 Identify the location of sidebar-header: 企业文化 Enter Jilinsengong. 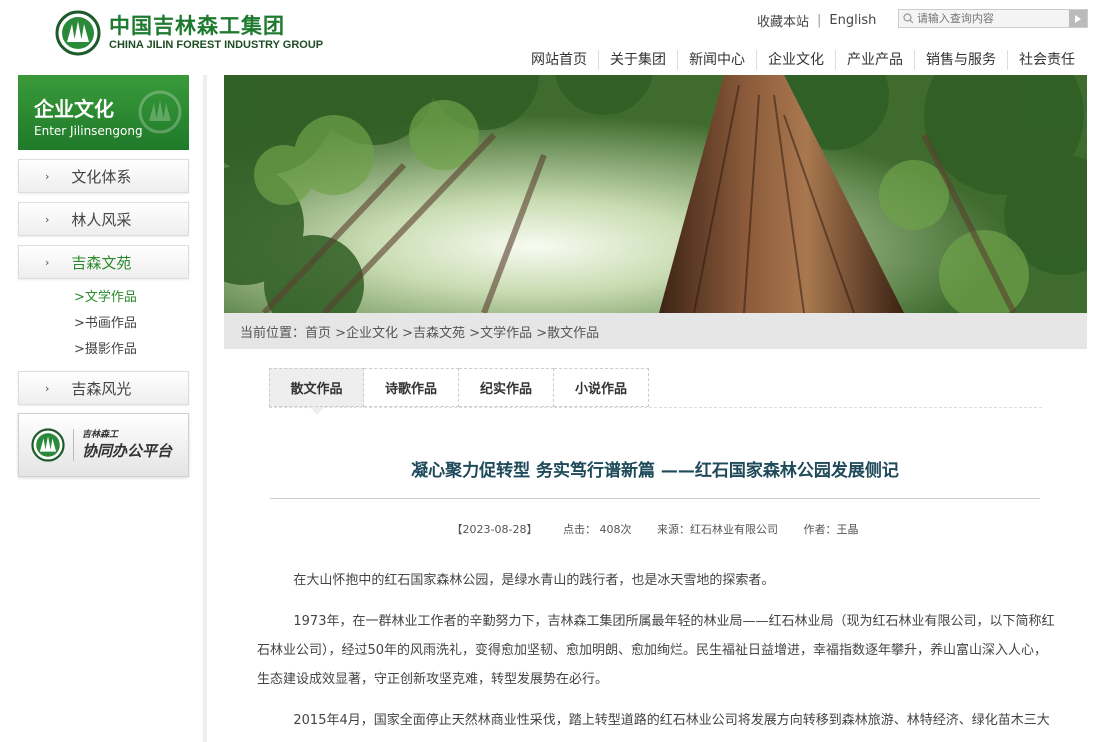
(103, 112).